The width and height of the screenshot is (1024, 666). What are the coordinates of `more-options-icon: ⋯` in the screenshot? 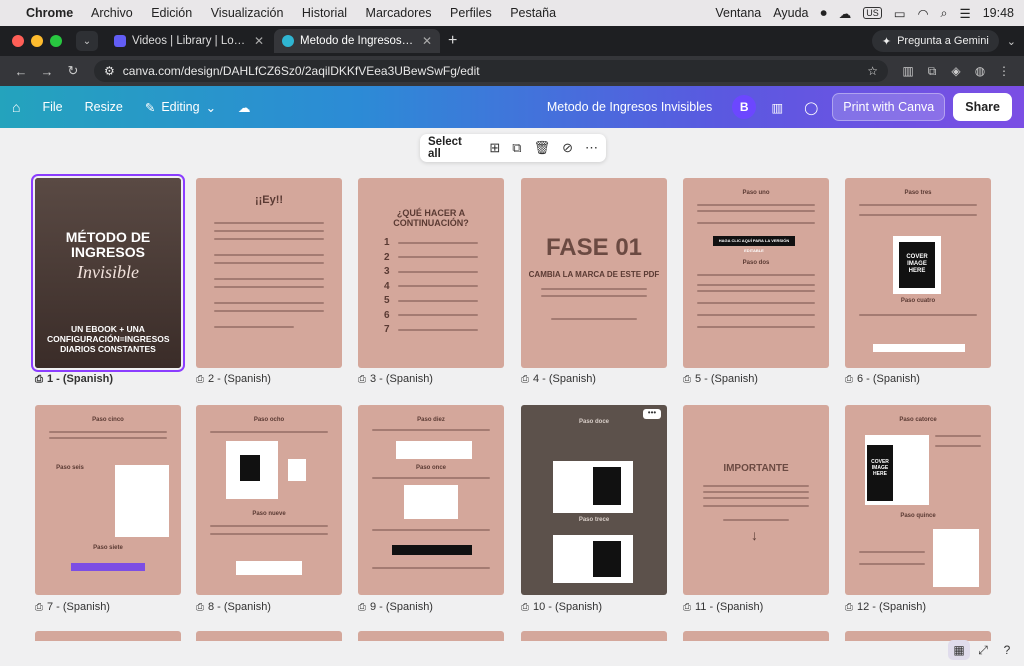 It's located at (591, 148).